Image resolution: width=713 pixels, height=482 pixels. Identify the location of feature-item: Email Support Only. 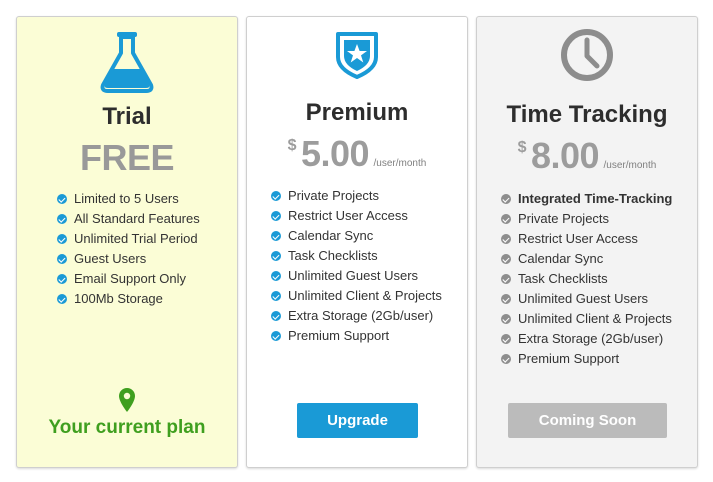
(144, 279).